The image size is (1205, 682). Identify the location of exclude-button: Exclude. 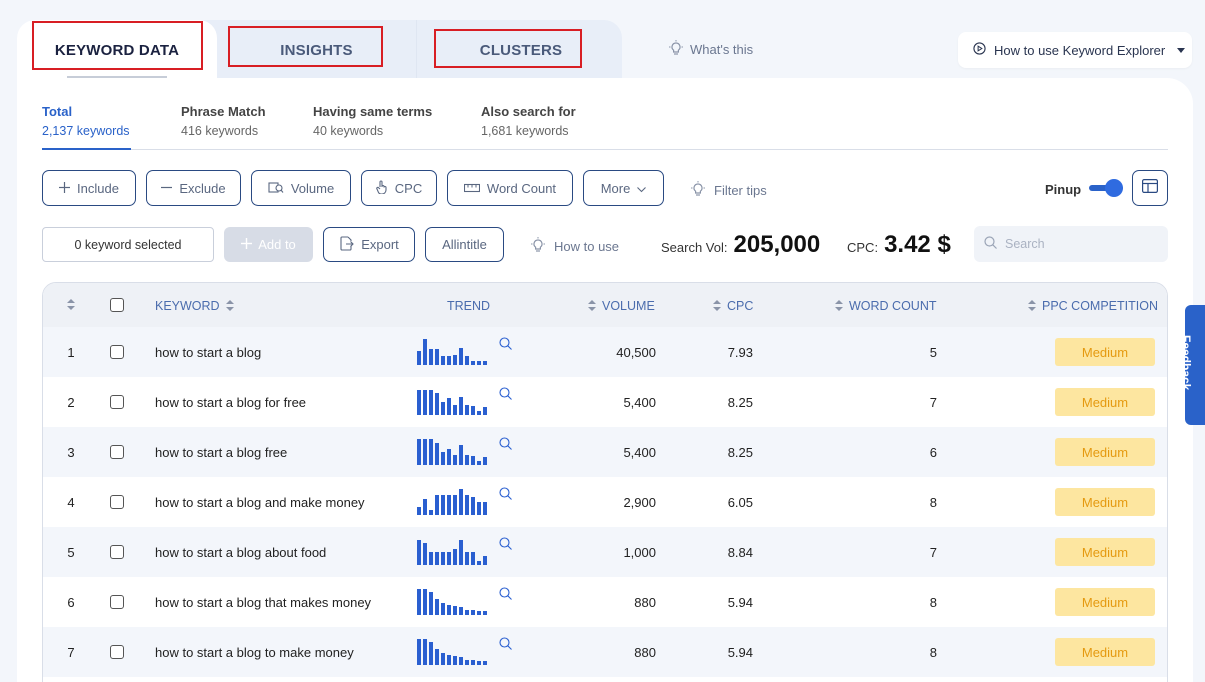
(193, 188).